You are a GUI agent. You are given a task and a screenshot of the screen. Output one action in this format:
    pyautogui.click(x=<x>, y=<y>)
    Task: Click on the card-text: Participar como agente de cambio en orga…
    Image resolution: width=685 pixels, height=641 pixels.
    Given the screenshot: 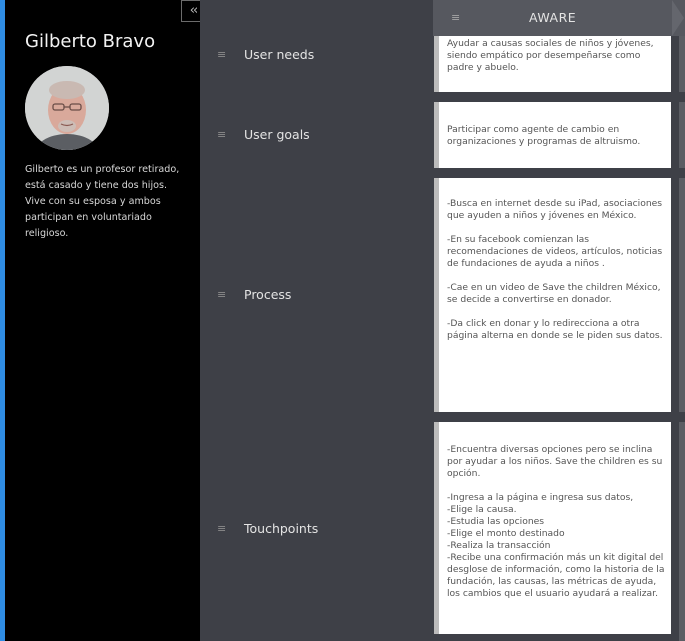 What is the action you would take?
    pyautogui.click(x=544, y=135)
    